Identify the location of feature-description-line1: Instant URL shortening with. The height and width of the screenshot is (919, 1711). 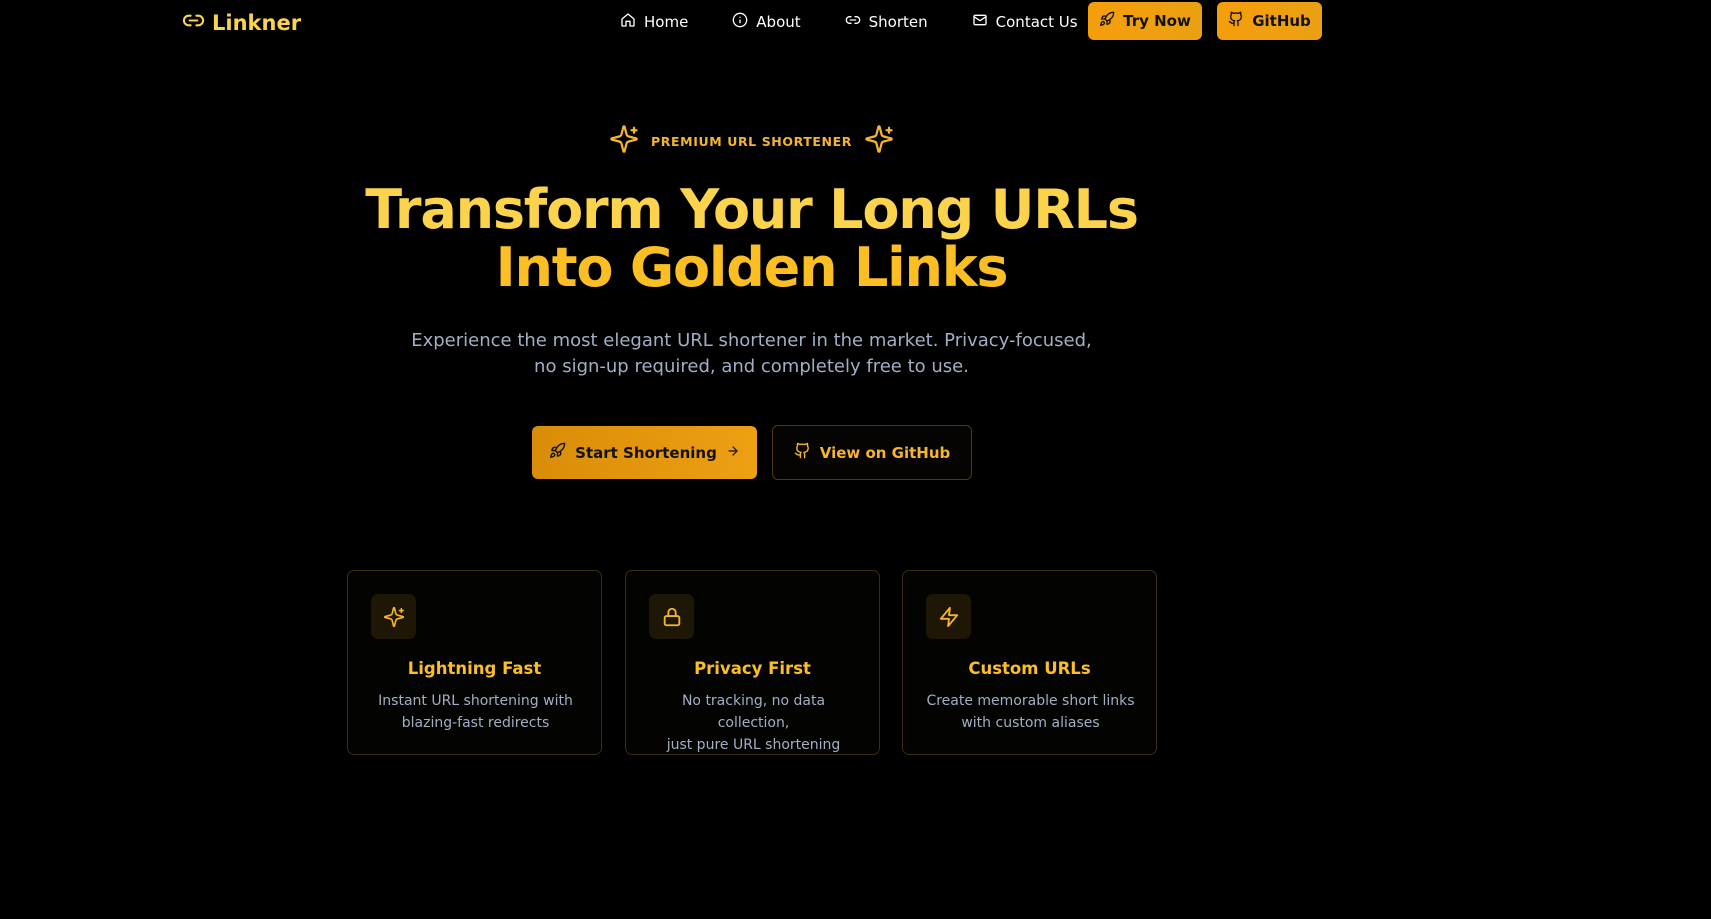
(475, 701).